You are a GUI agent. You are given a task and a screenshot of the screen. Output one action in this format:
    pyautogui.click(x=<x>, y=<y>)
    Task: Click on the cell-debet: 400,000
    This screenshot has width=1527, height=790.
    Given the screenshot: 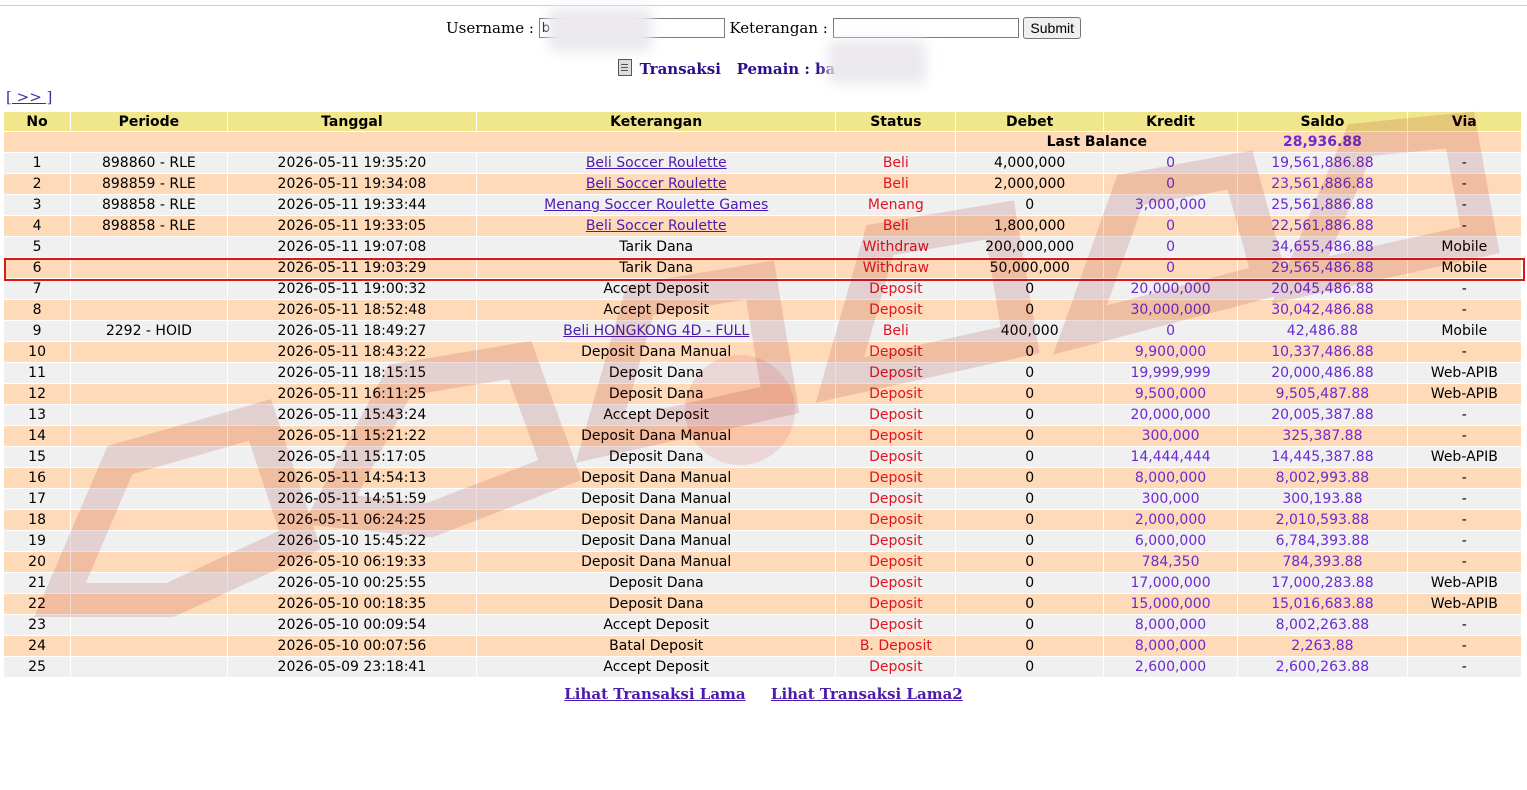 What is the action you would take?
    pyautogui.click(x=1029, y=331)
    